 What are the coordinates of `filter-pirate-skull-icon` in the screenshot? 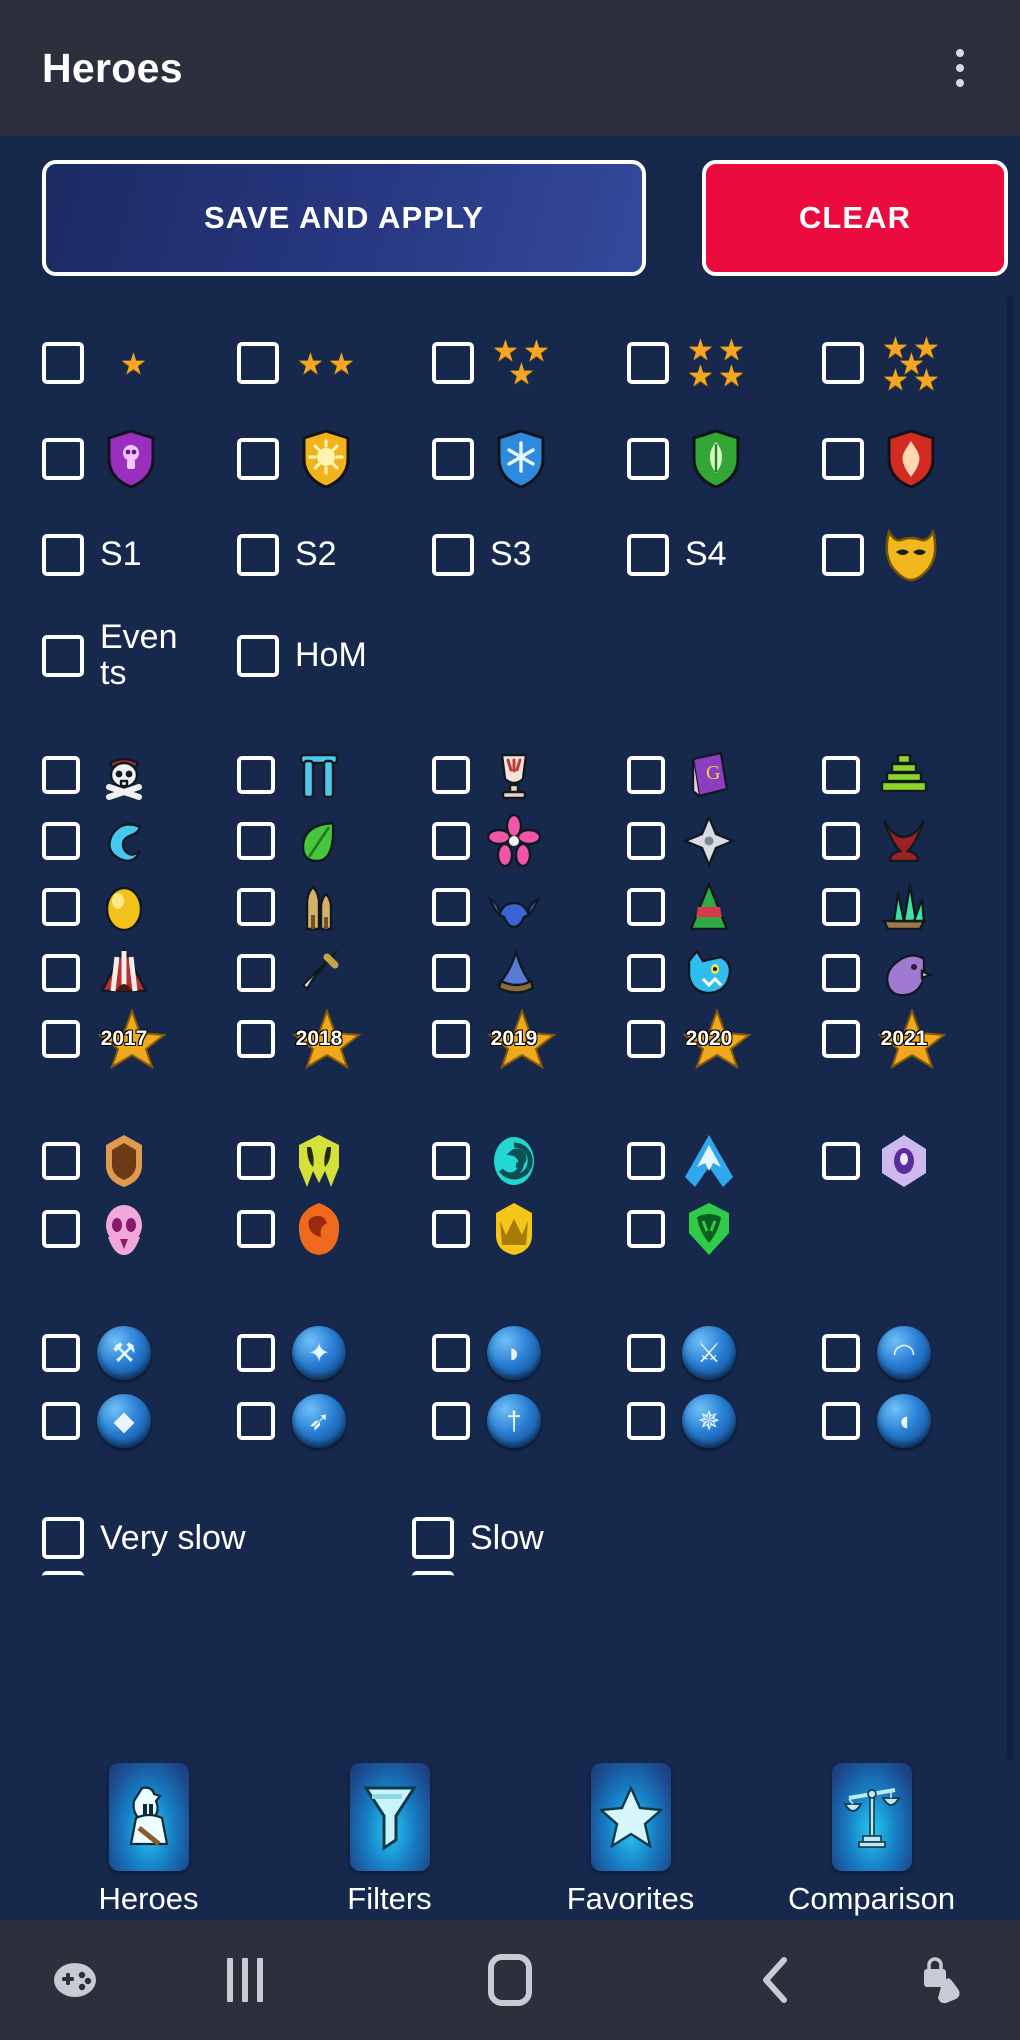 It's located at (139, 775).